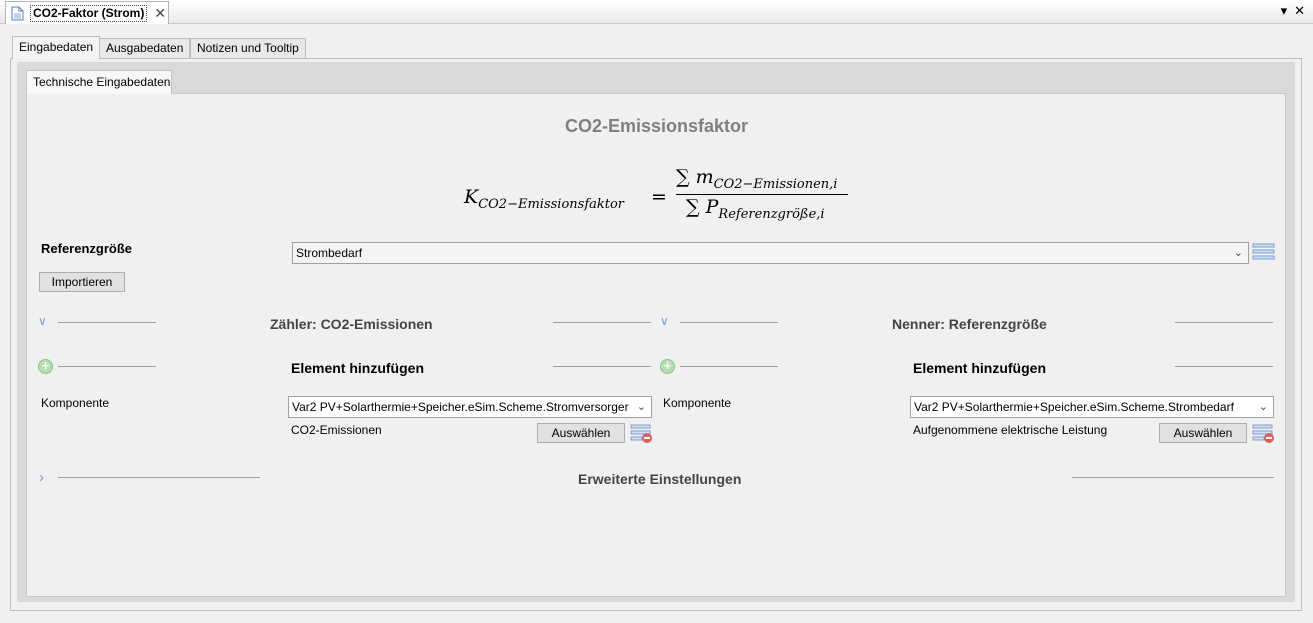 This screenshot has width=1313, height=623. I want to click on tab-notizen-tooltip: Notizen und Tooltip, so click(248, 48).